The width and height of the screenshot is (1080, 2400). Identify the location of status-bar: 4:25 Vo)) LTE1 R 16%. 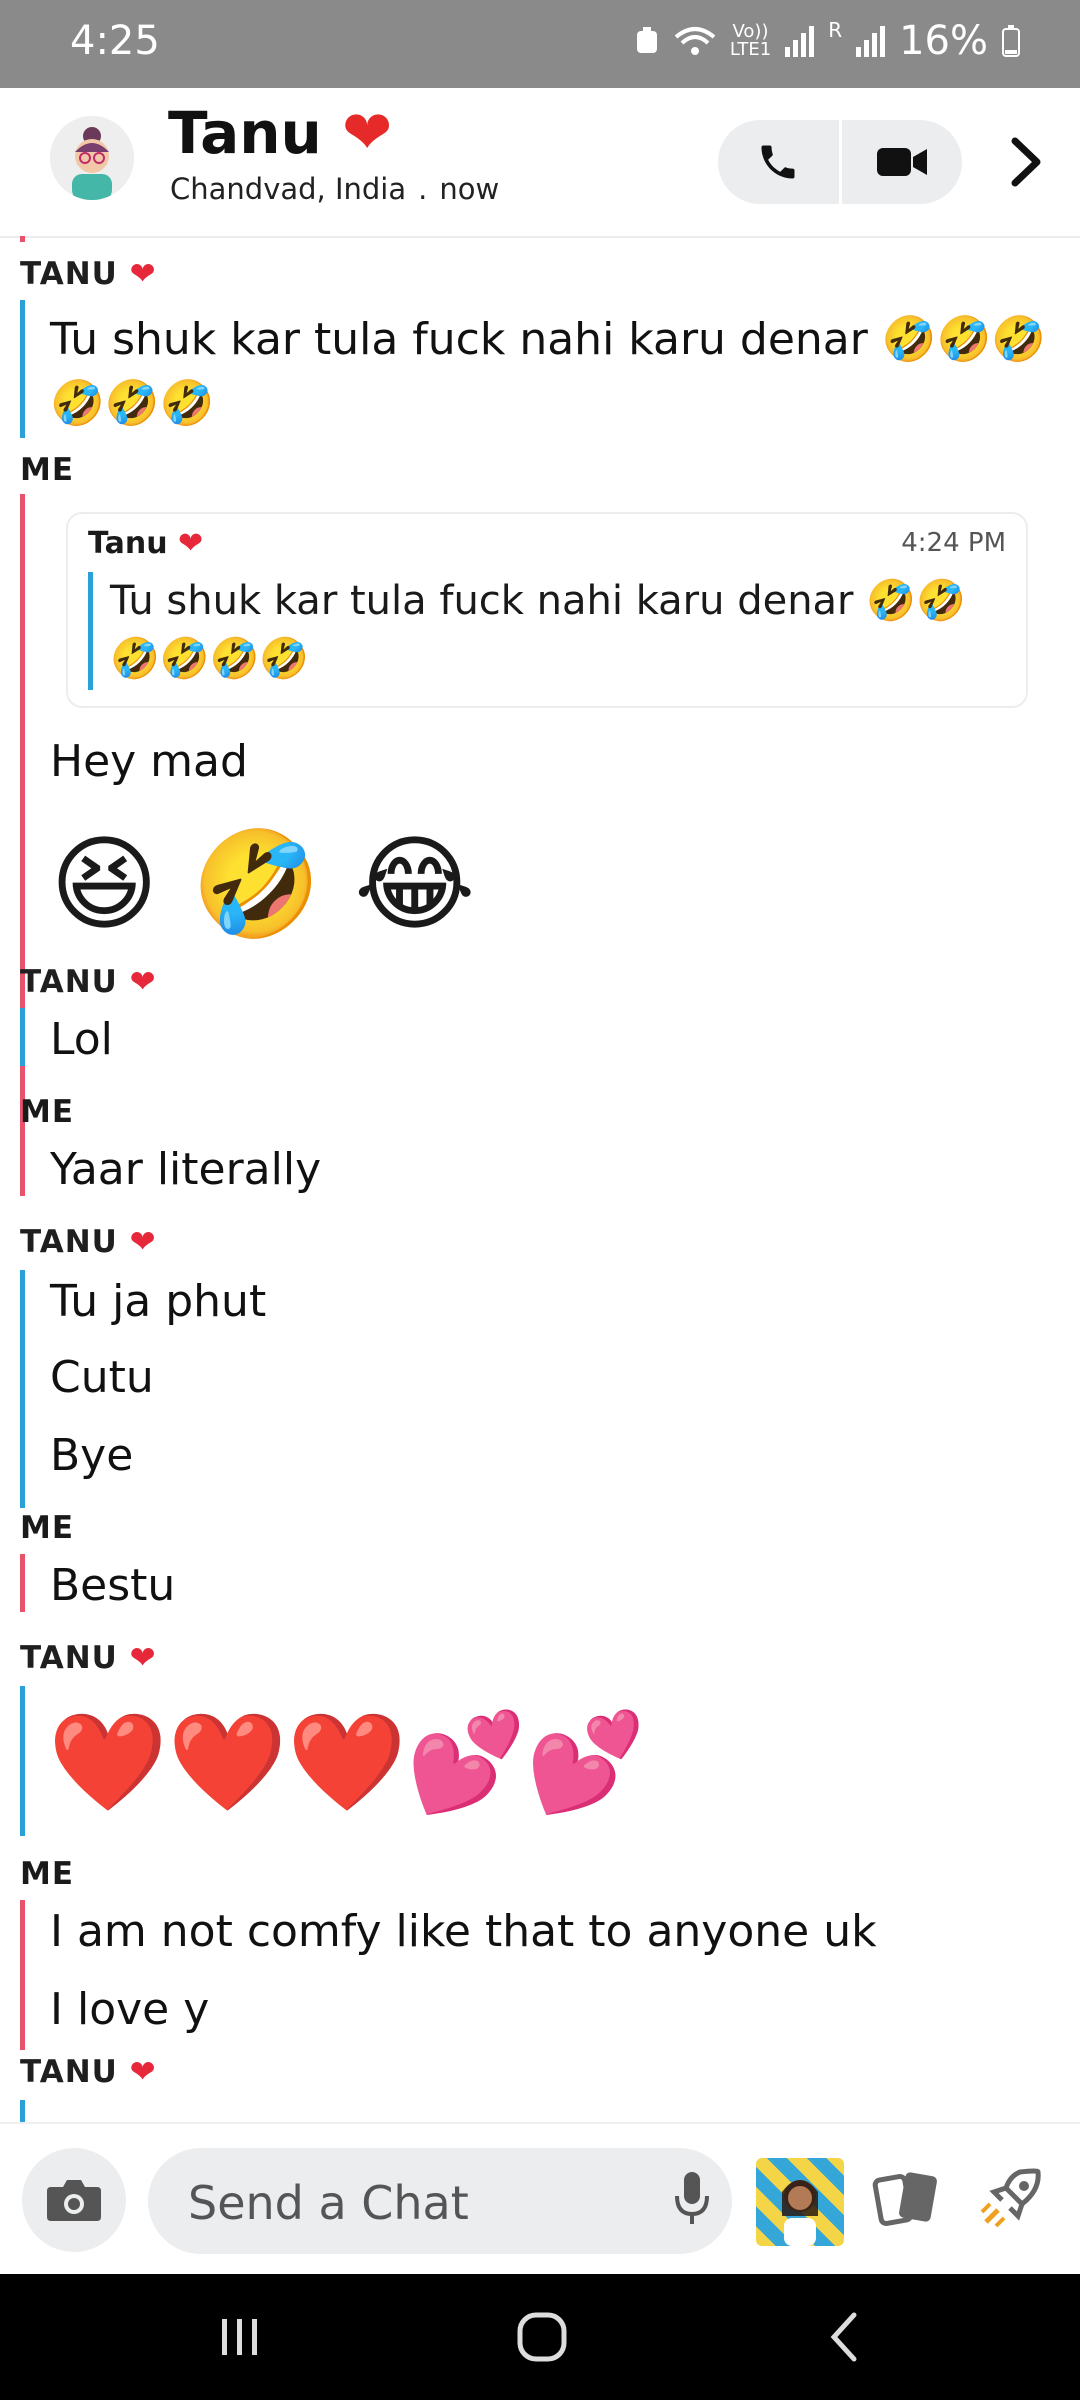
(540, 44).